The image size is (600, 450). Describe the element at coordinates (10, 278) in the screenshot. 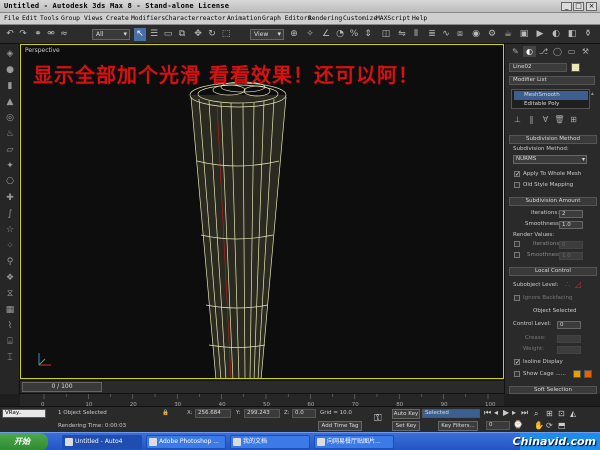

I see `create-dynamics-icon: ❖` at that location.